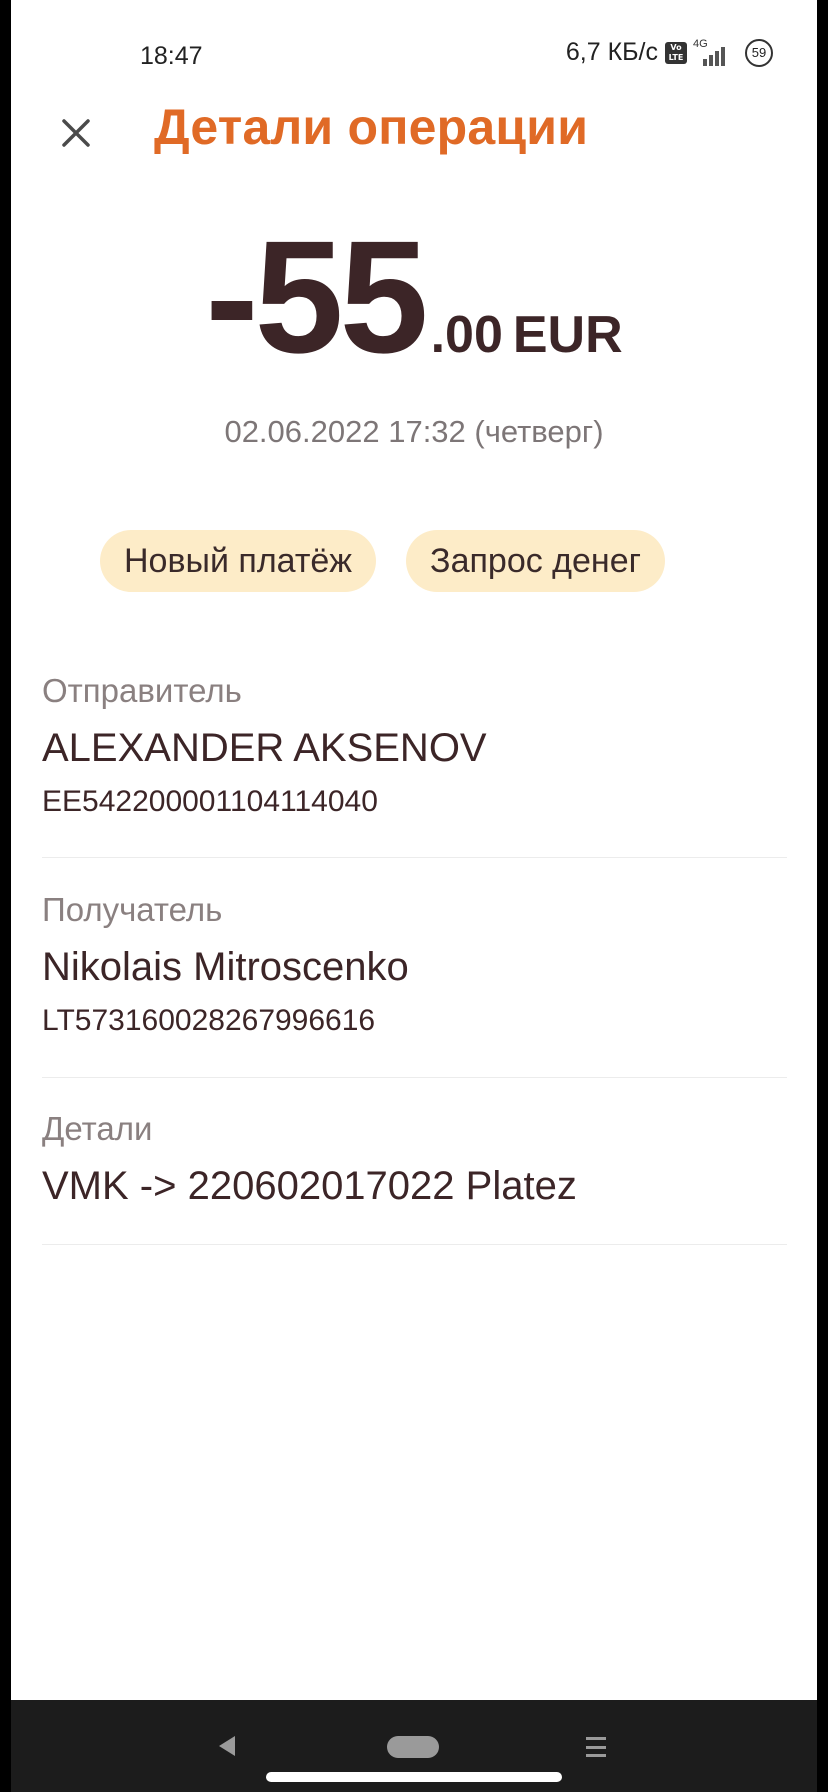 Image resolution: width=828 pixels, height=1792 pixels. What do you see at coordinates (414, 55) in the screenshot?
I see `status-bar: 18:47 6,7 КБ/с Vo LTE 4G 59` at bounding box center [414, 55].